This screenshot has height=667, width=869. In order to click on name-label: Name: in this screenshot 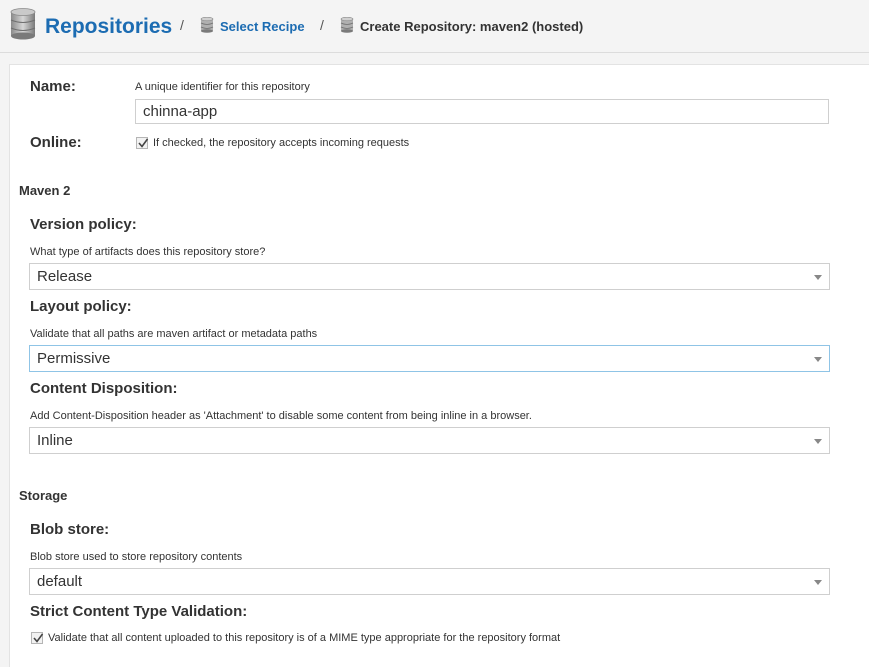, I will do `click(53, 86)`.